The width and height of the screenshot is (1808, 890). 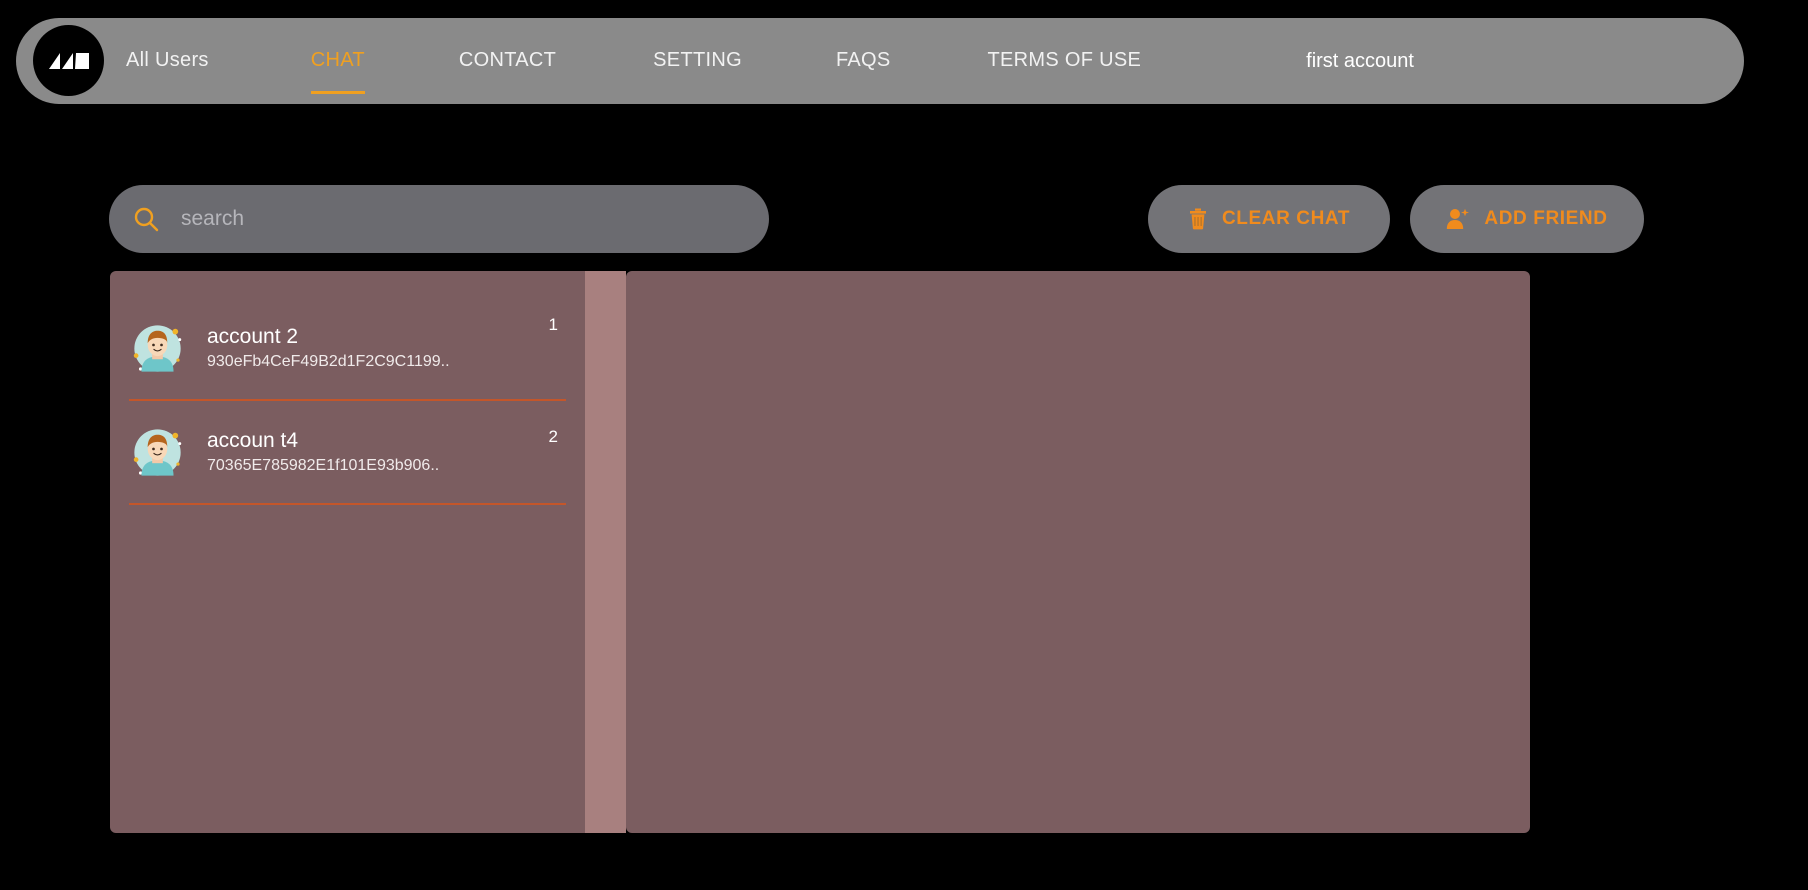 I want to click on nav-item-all-users: All Users, so click(x=167, y=61).